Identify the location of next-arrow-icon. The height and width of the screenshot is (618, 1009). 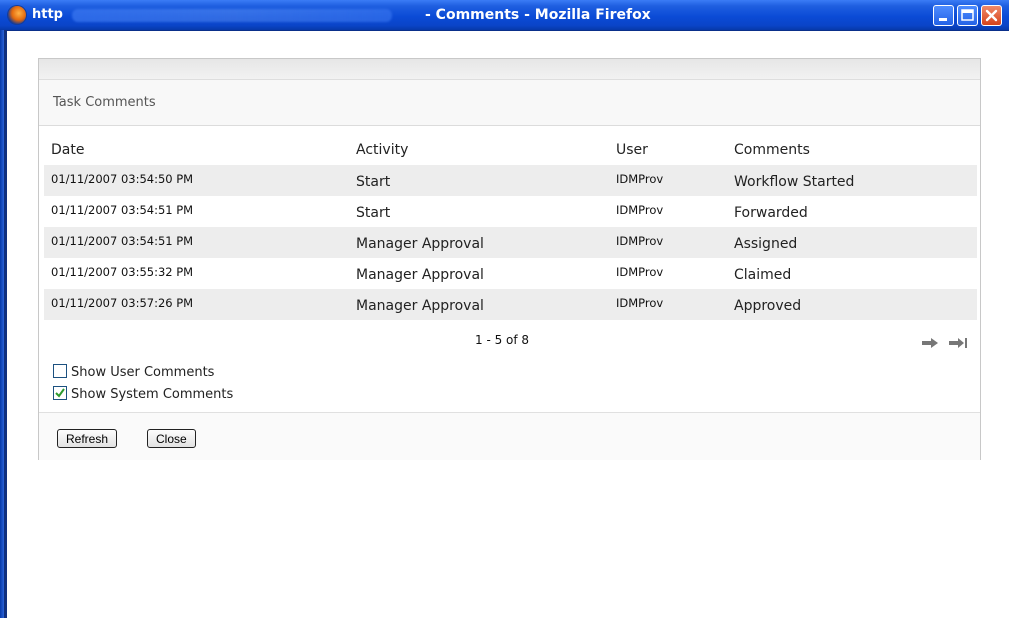
(930, 343).